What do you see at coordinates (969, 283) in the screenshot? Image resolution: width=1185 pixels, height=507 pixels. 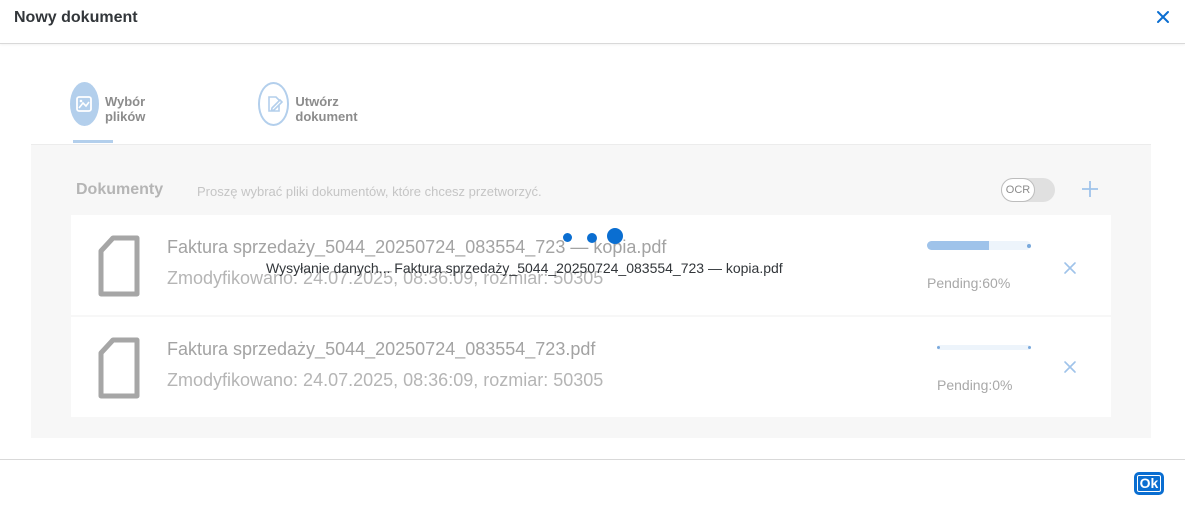 I see `upload-status: Pending:60%` at bounding box center [969, 283].